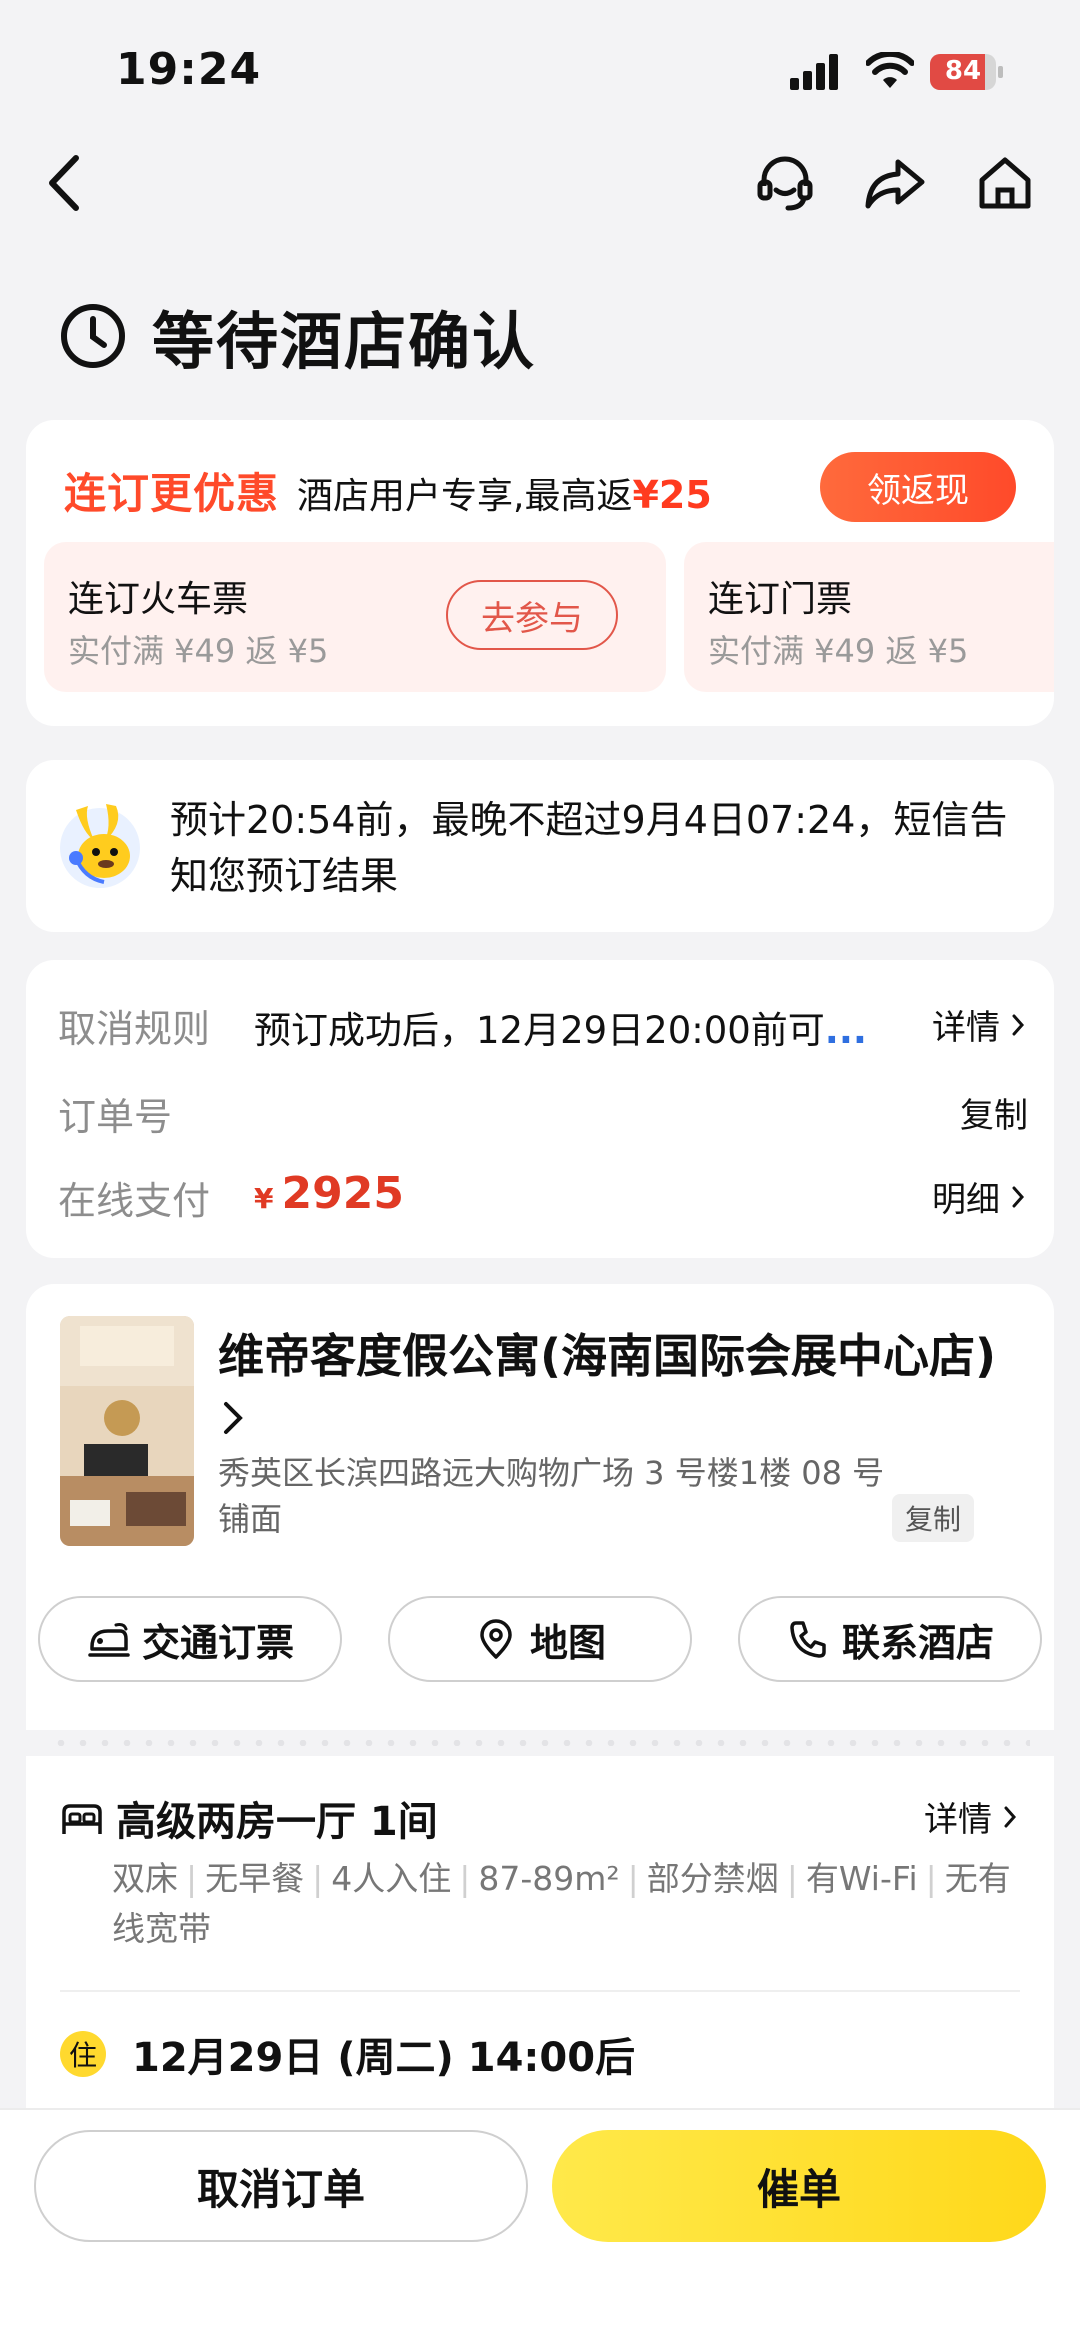 This screenshot has height=2337, width=1080. Describe the element at coordinates (277, 1822) in the screenshot. I see `room-title: 高级两房一厅 1间` at that location.